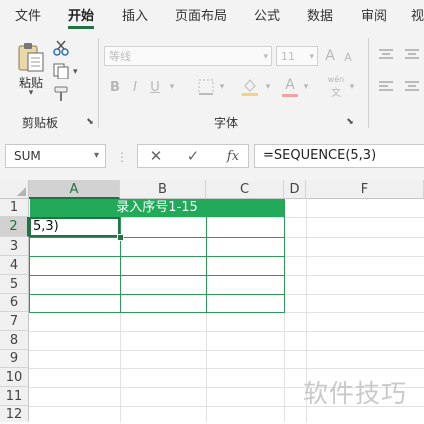  I want to click on format-painter-icon, so click(62, 94).